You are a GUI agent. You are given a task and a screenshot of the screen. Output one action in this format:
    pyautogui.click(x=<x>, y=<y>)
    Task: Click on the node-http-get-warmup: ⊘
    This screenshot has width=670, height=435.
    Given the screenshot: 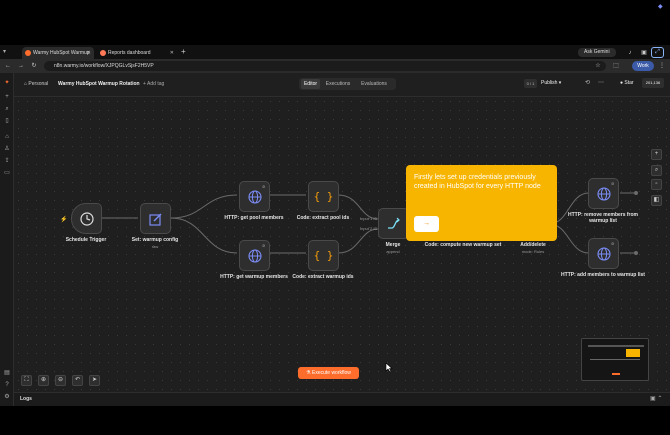 What is the action you would take?
    pyautogui.click(x=254, y=255)
    